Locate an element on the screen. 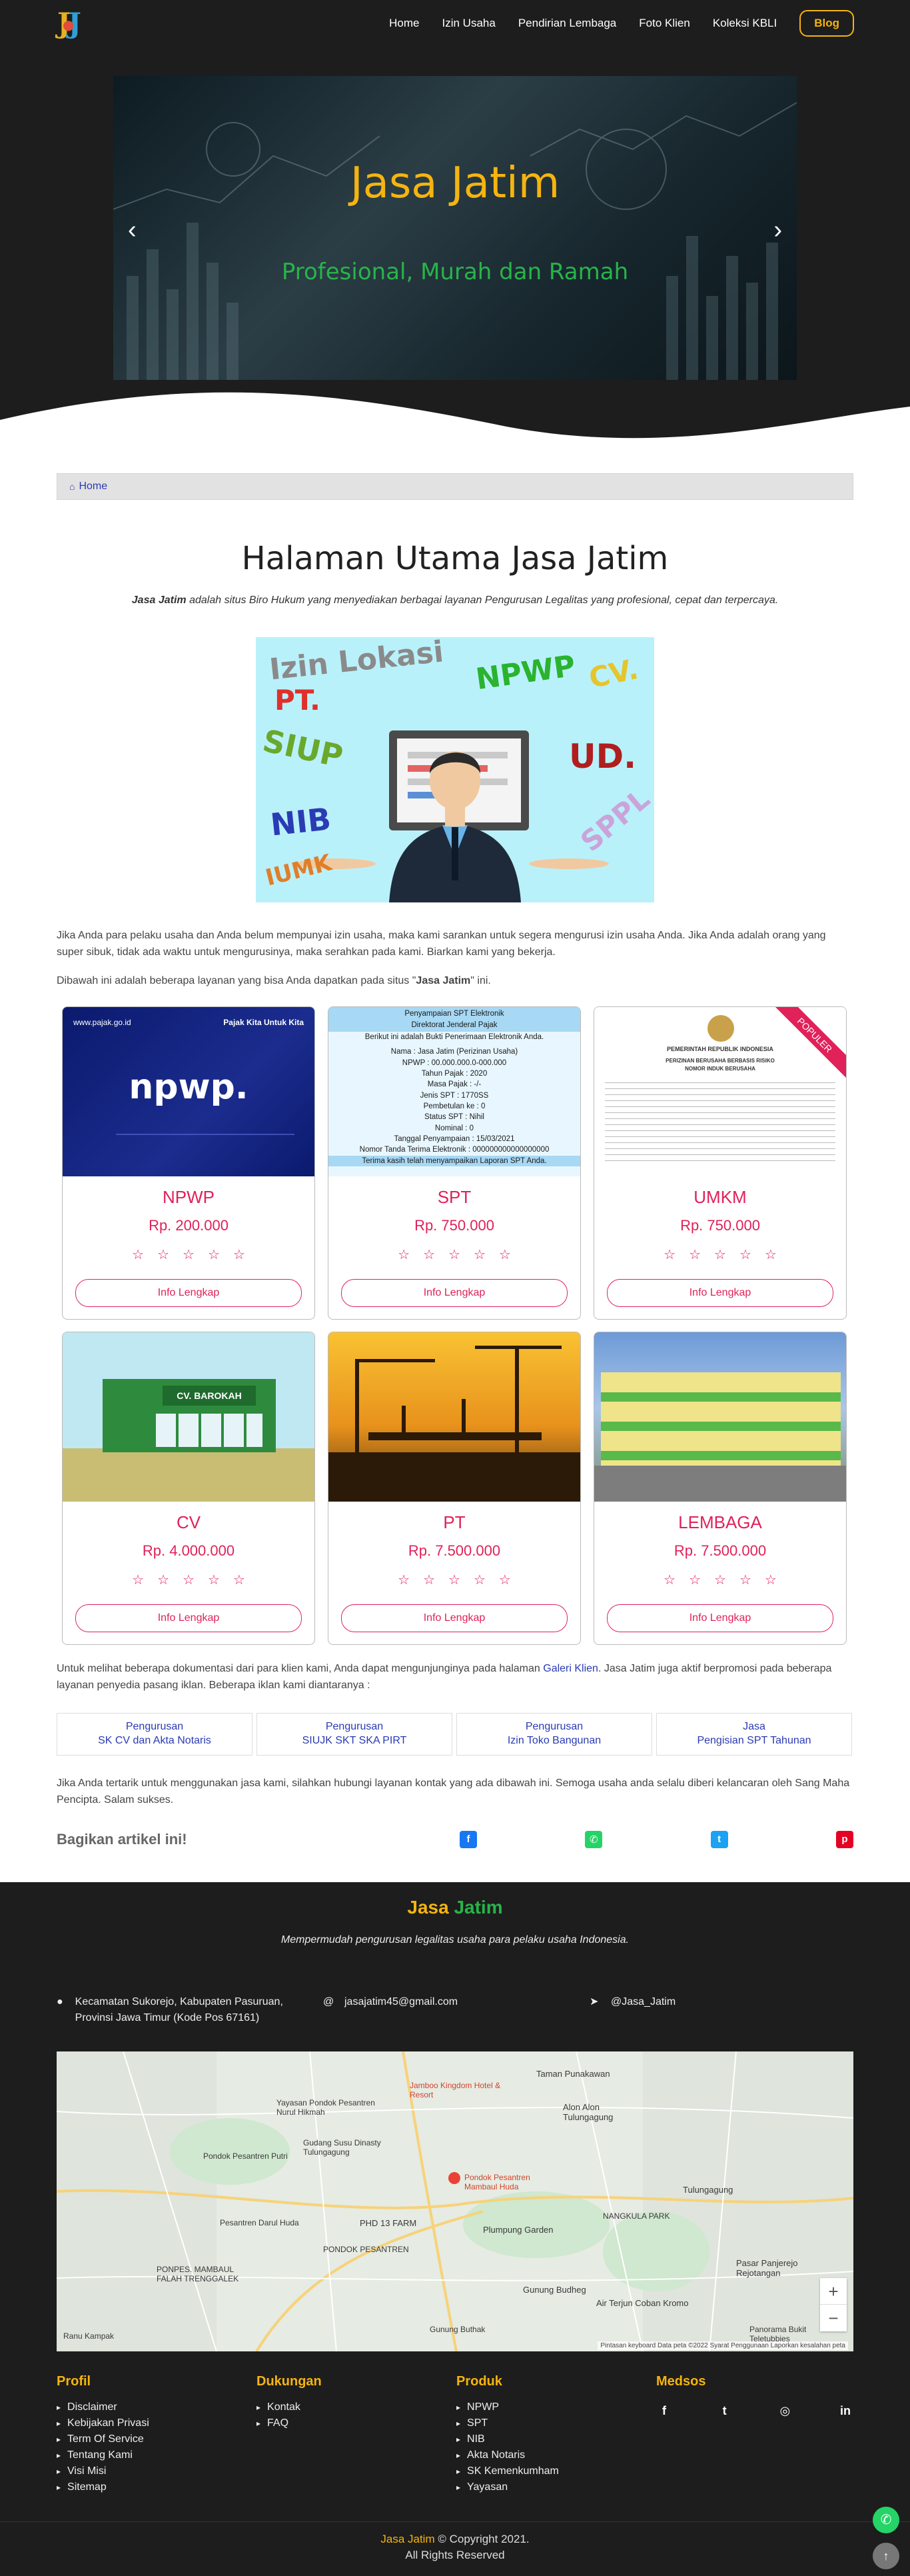 The height and width of the screenshot is (2576, 910). page-title: Halaman Utama Jasa Jatim is located at coordinates (455, 559).